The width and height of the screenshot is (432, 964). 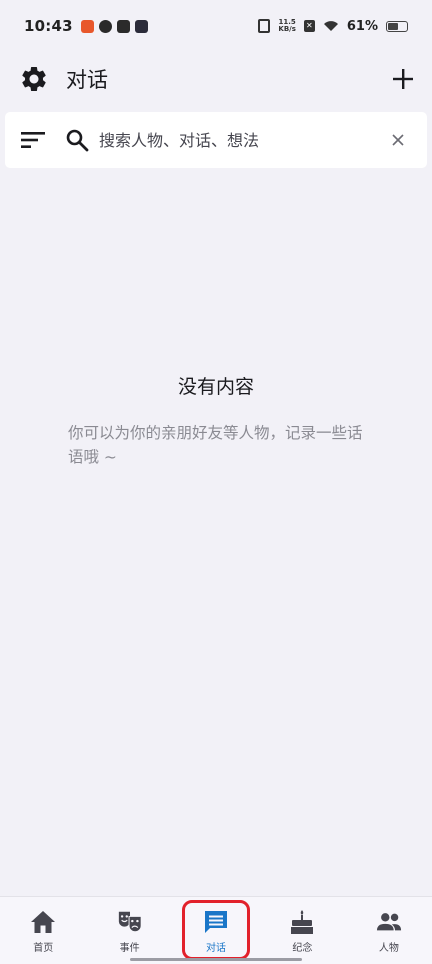 What do you see at coordinates (129, 948) in the screenshot?
I see `nav-label-events: 事件` at bounding box center [129, 948].